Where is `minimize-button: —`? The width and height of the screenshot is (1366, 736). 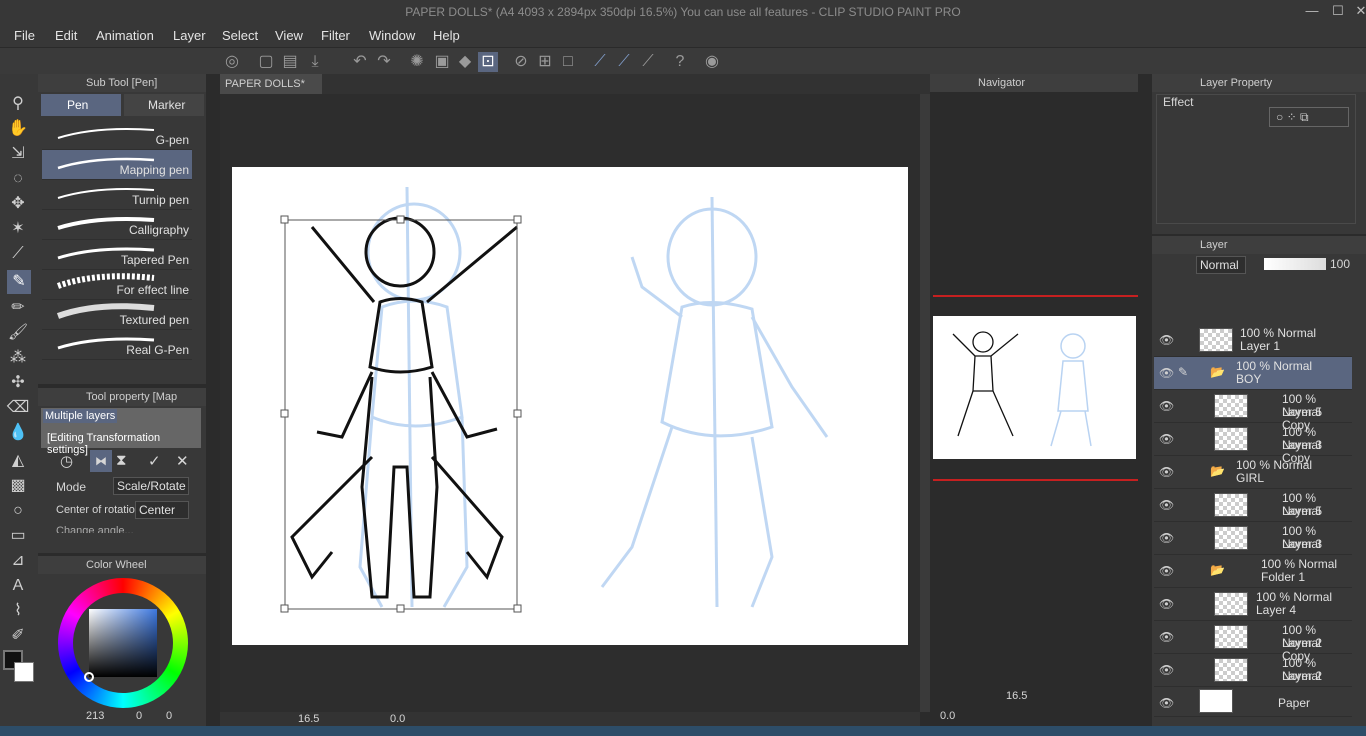 minimize-button: — is located at coordinates (1312, 12).